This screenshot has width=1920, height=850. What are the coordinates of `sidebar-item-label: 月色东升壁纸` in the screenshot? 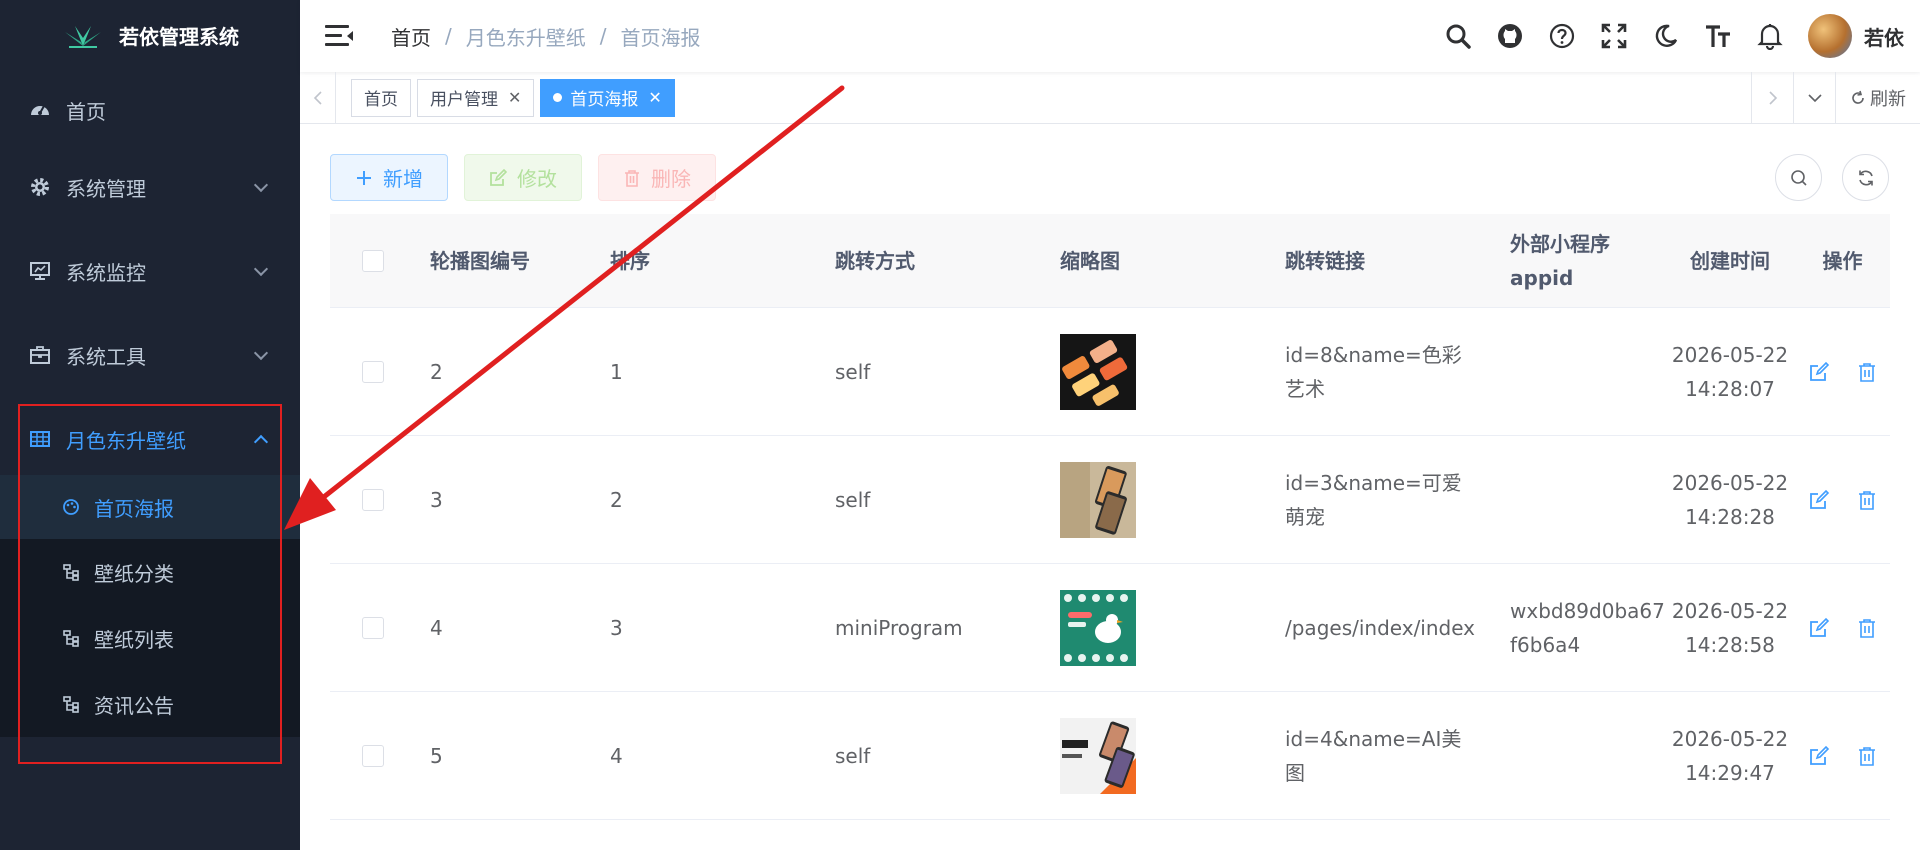 It's located at (126, 440).